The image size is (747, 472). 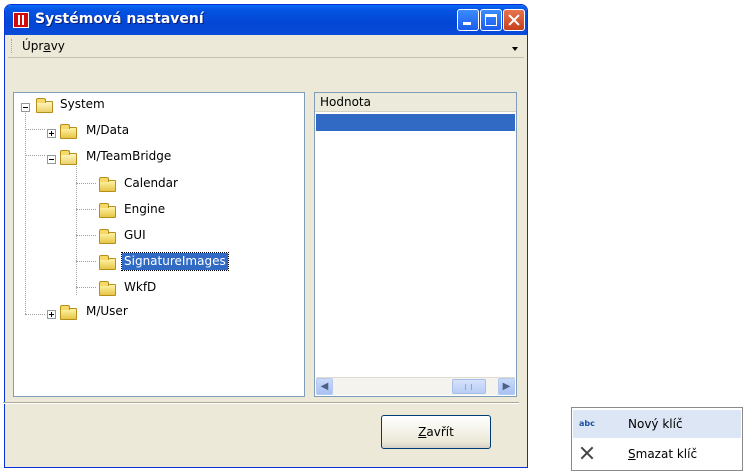 I want to click on tree-node-mteambridge: M/TeamBridge, so click(x=104, y=155).